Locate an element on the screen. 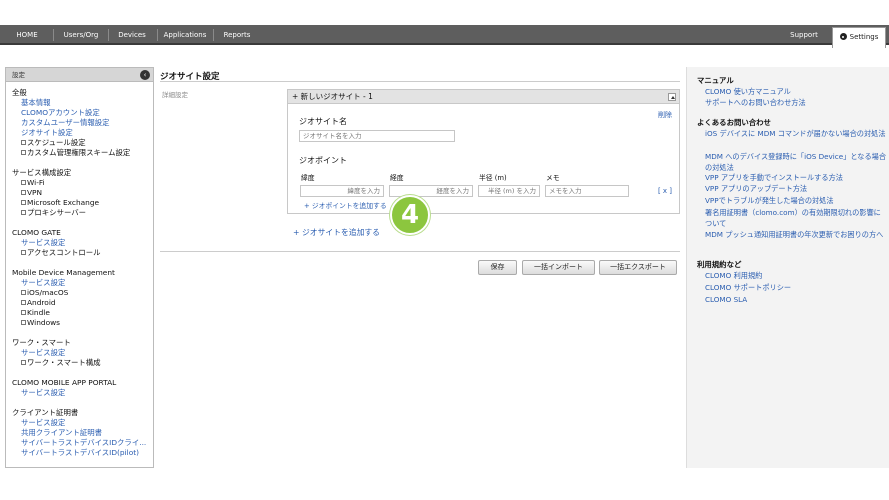 The image size is (889, 500). longitude-input is located at coordinates (431, 191).